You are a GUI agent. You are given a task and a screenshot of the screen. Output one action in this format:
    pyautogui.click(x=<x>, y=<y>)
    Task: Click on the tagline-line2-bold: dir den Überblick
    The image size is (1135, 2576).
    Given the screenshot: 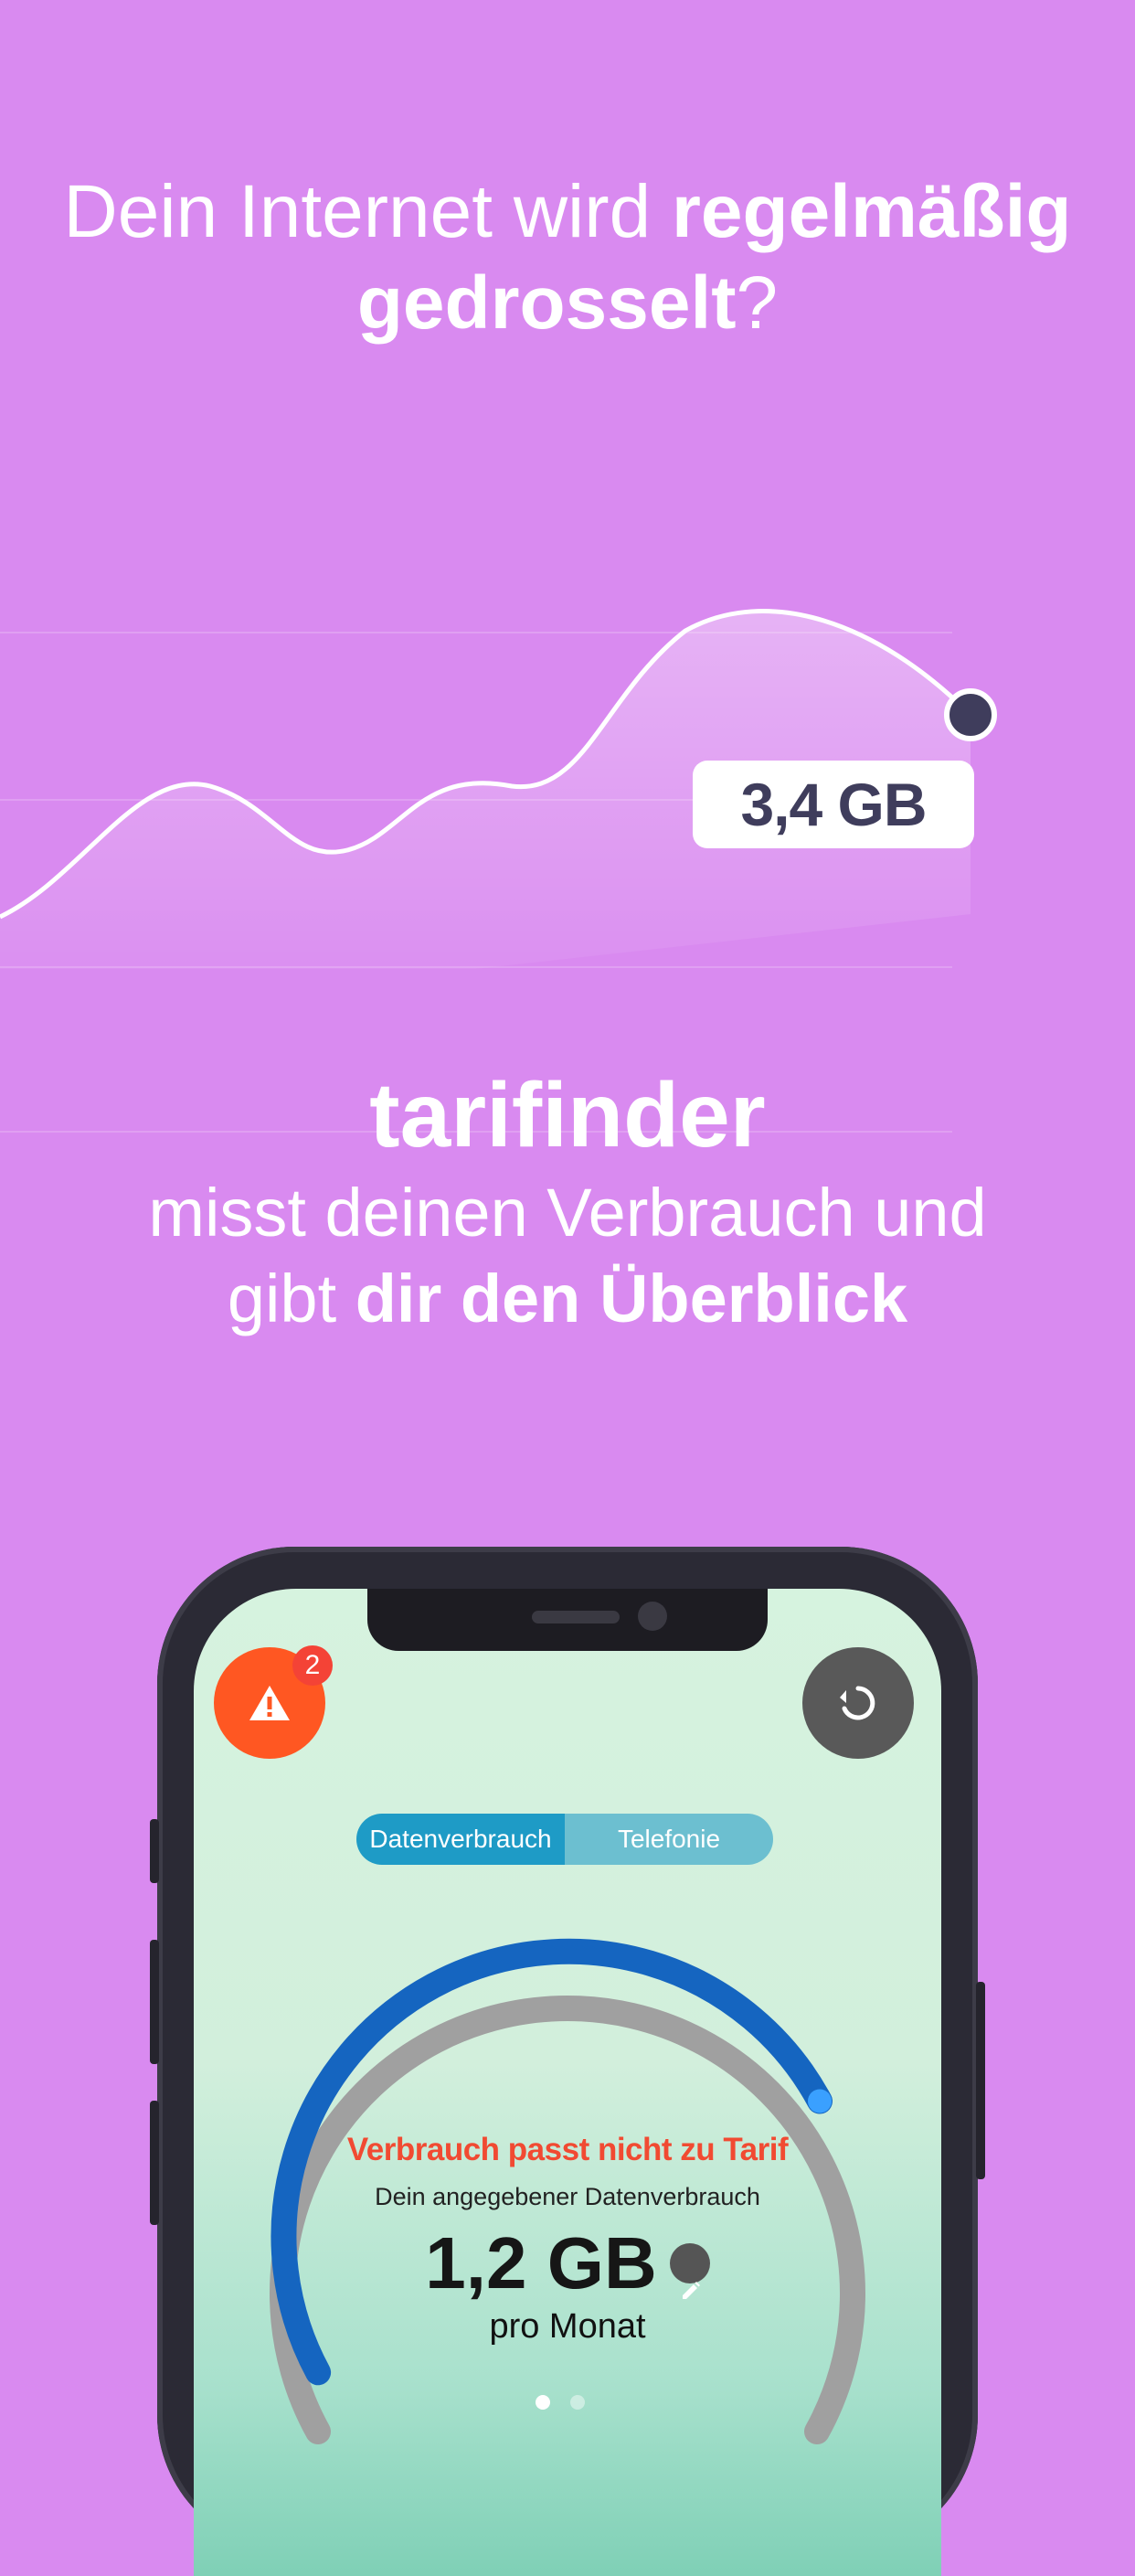 What is the action you would take?
    pyautogui.click(x=631, y=1298)
    